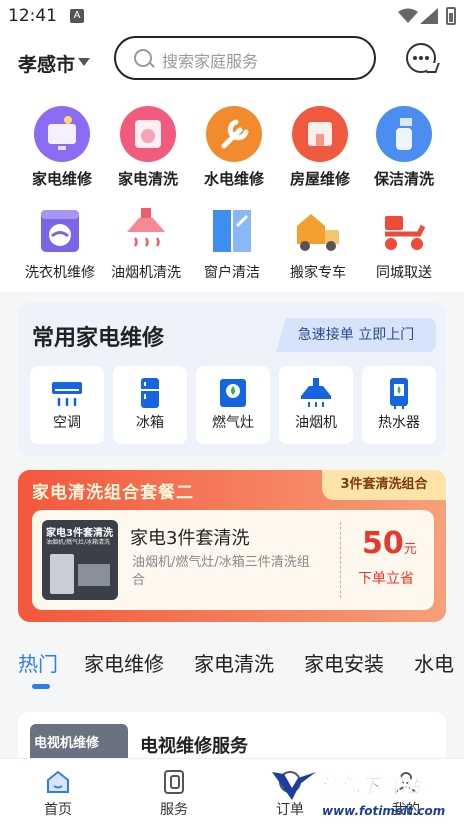  I want to click on nav-label: 服务, so click(174, 810).